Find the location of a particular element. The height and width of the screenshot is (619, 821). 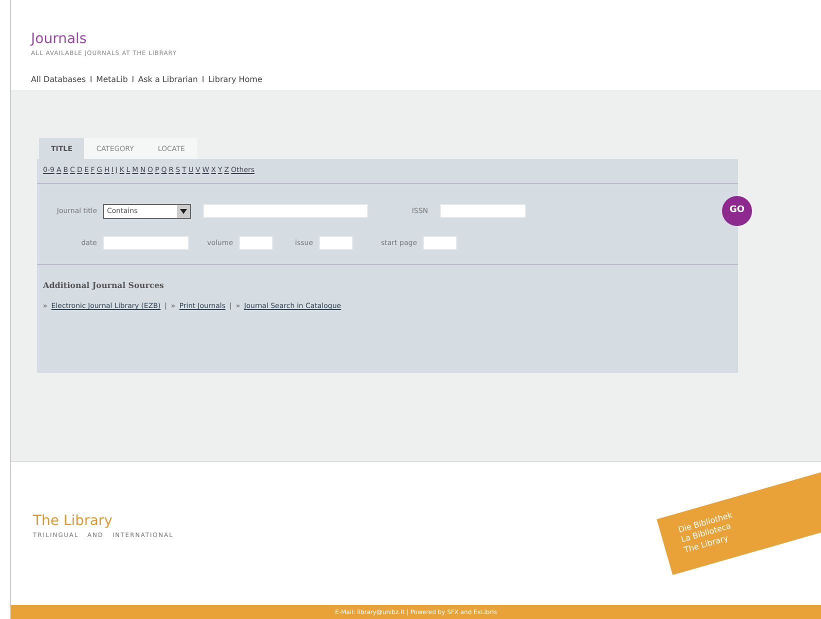

section-heading: Additional Journal Sources is located at coordinates (104, 285).